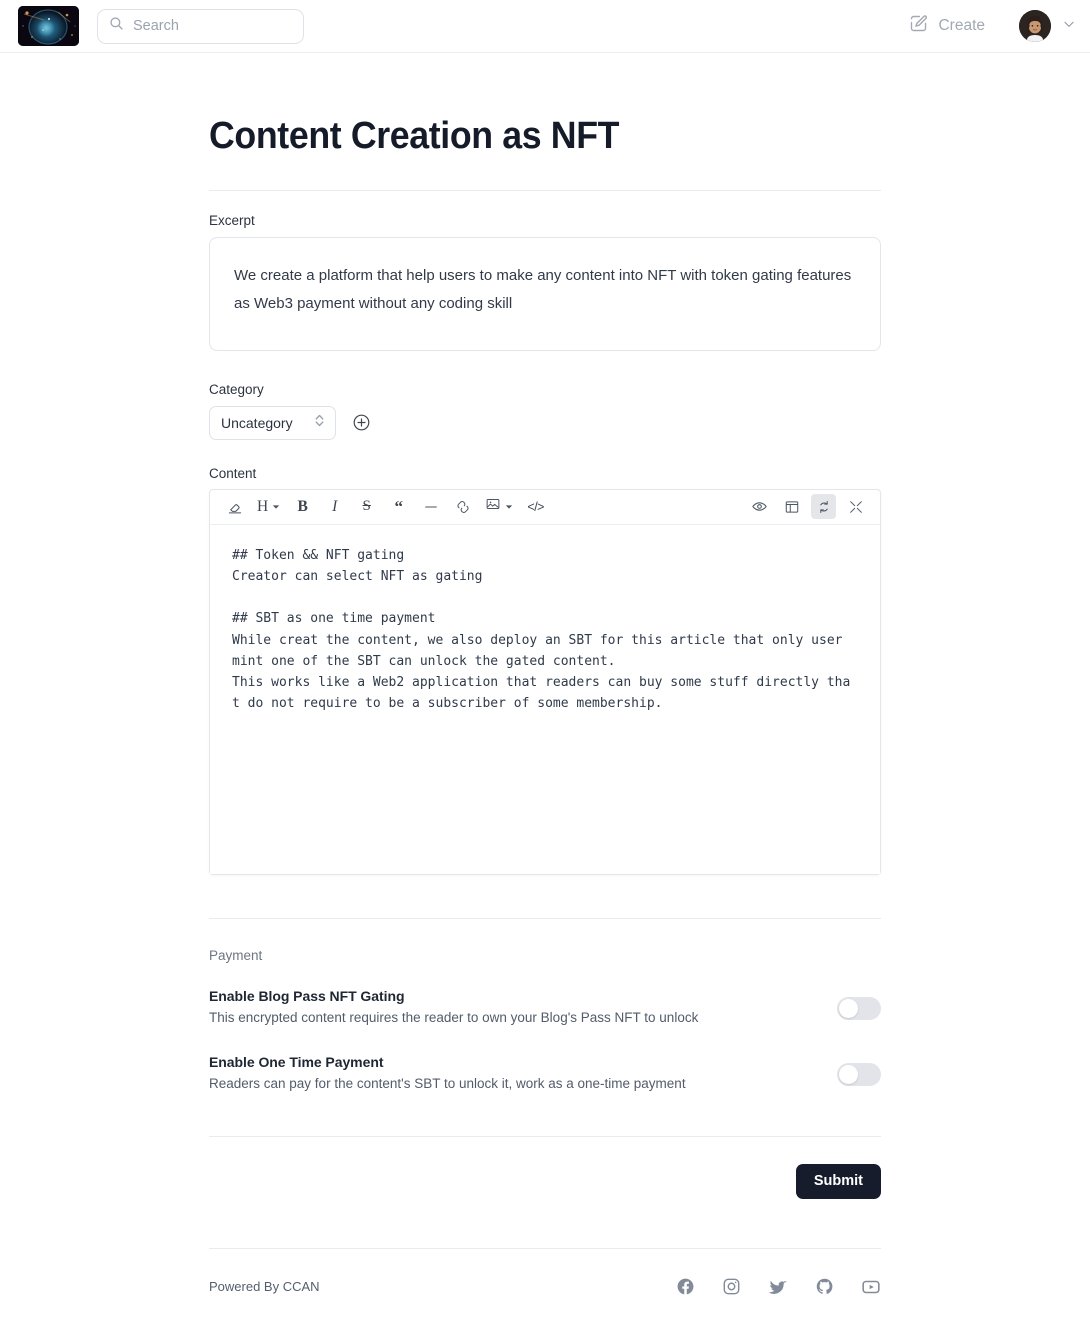 Image resolution: width=1090 pixels, height=1317 pixels. What do you see at coordinates (545, 190) in the screenshot?
I see `title-divider` at bounding box center [545, 190].